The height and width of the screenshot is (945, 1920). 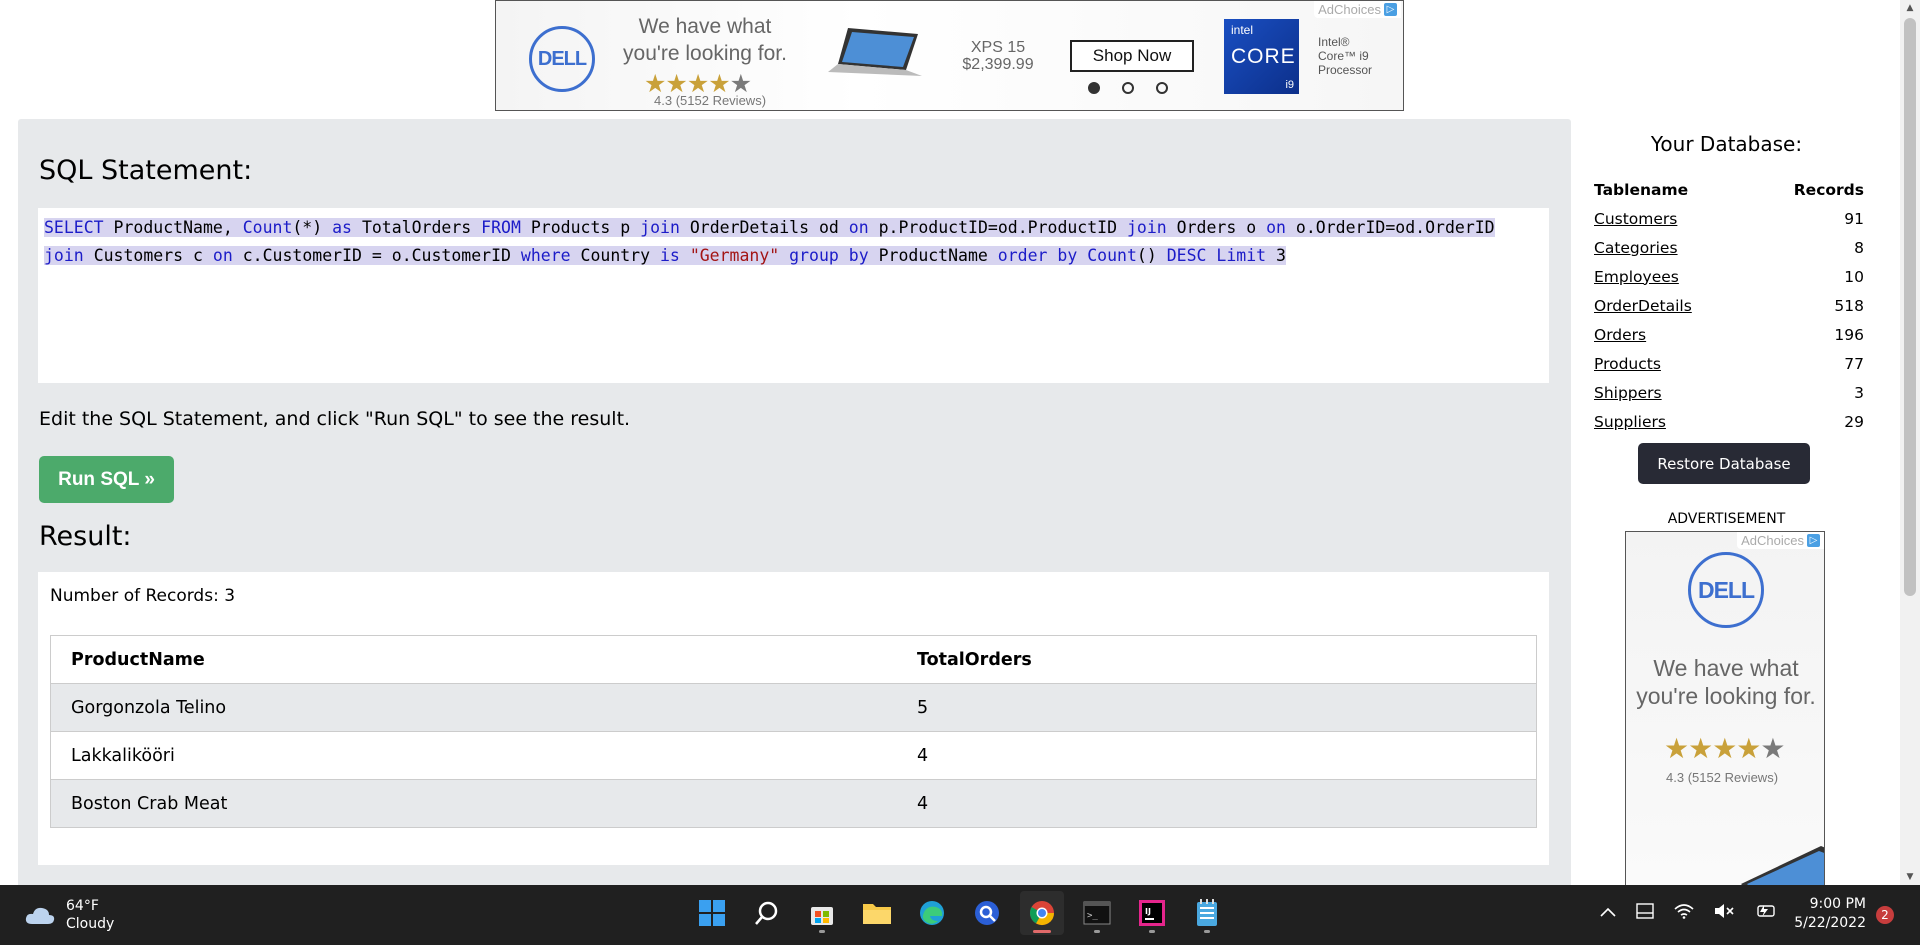 What do you see at coordinates (1643, 306) in the screenshot?
I see `table-link-orderdetails: OrderDetails` at bounding box center [1643, 306].